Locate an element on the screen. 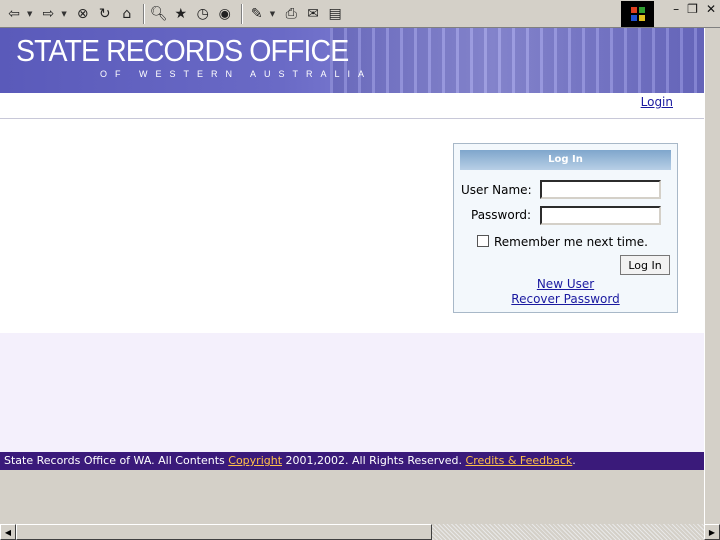 The image size is (720, 540). horizontal-scroll-thumb is located at coordinates (224, 532).